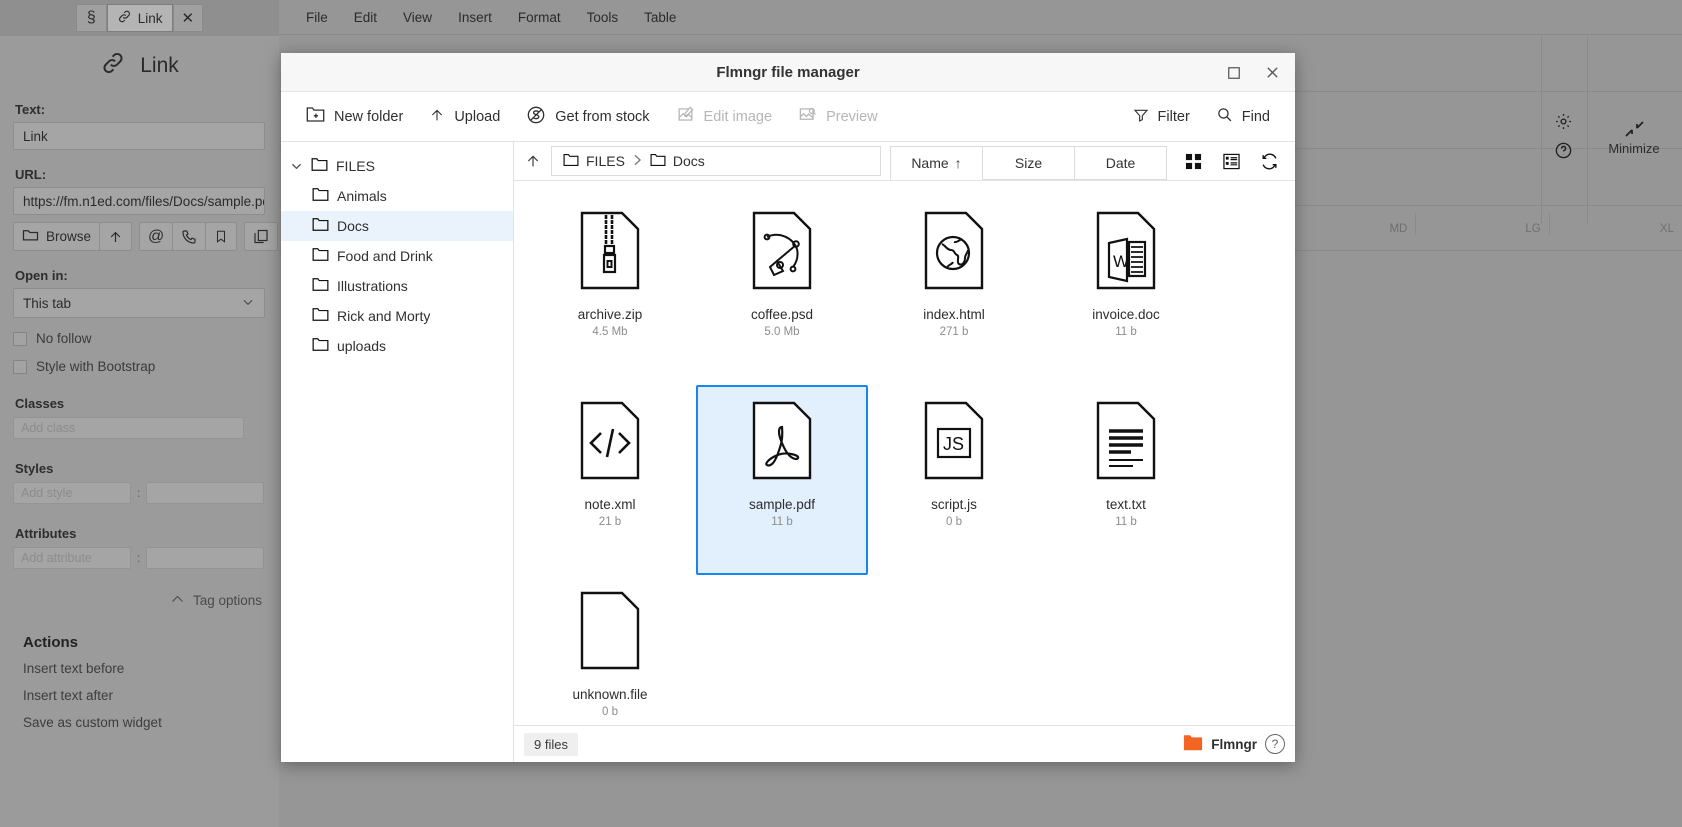  I want to click on style-bootstrap-label: Style with Bootstrap, so click(96, 366).